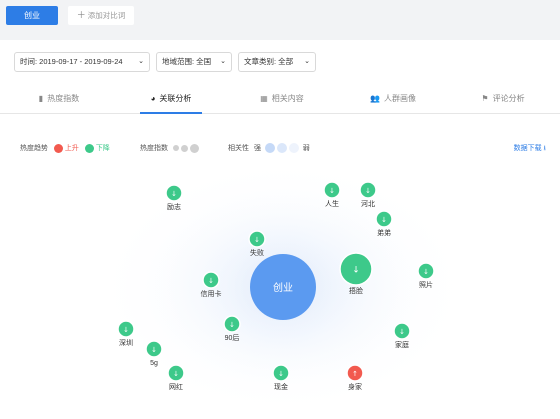  Describe the element at coordinates (384, 232) in the screenshot. I see `node-label: 弟弟` at that location.